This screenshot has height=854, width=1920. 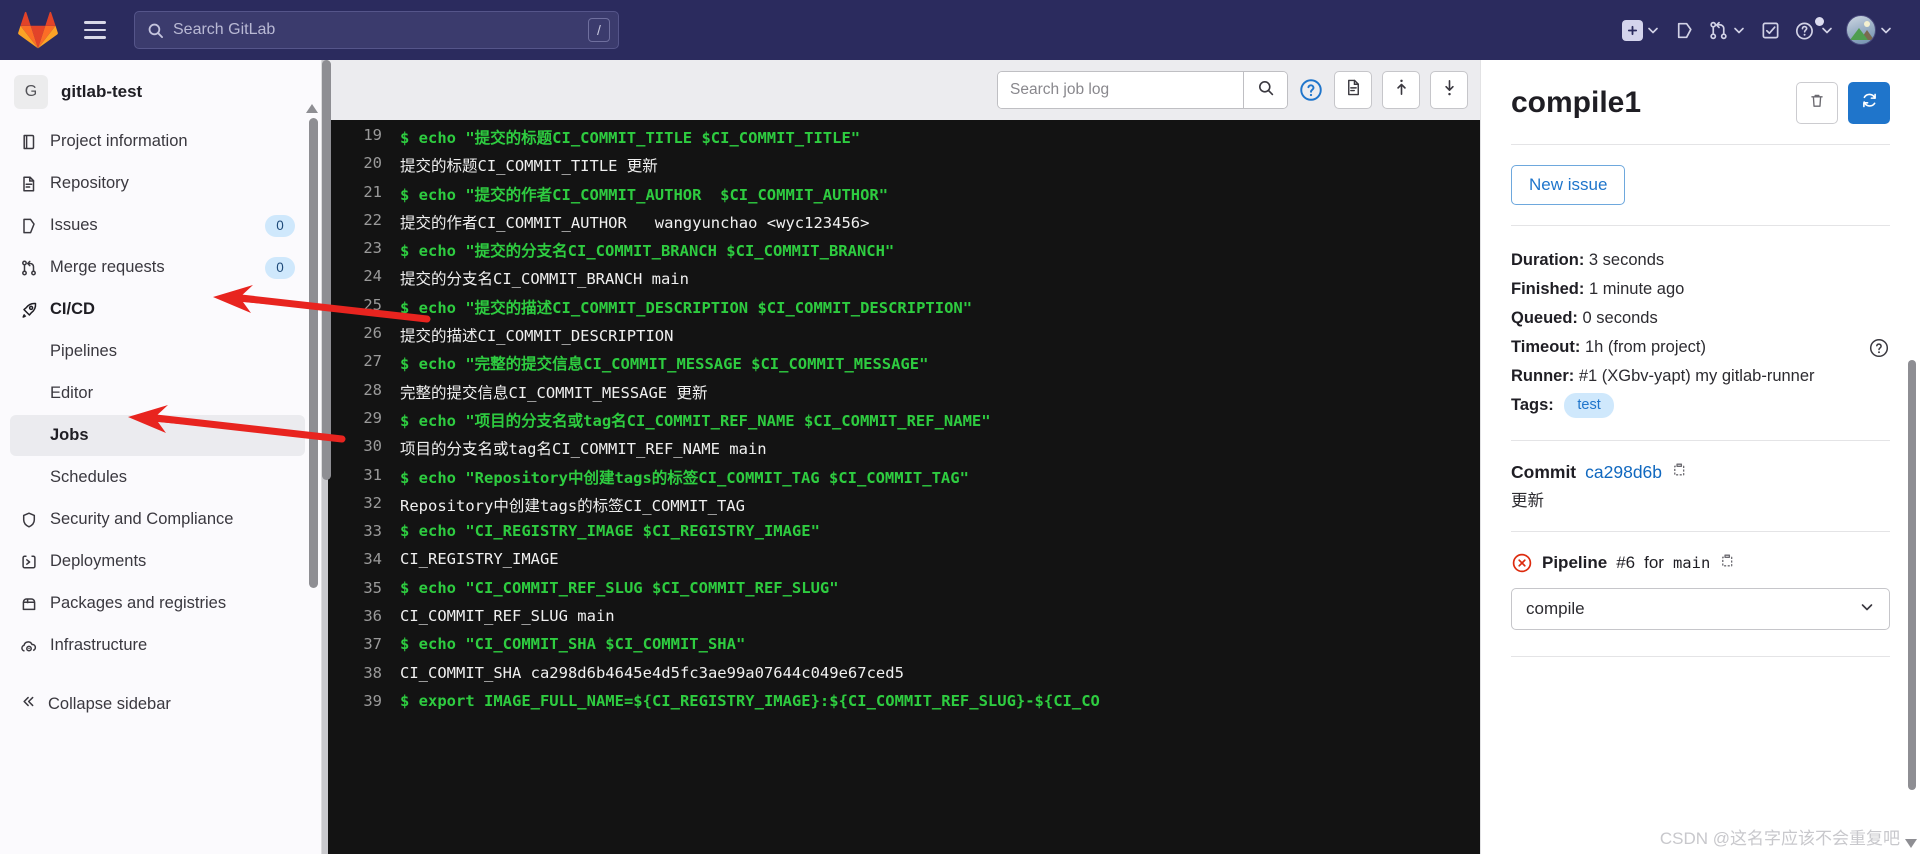 I want to click on todos-link, so click(x=1770, y=30).